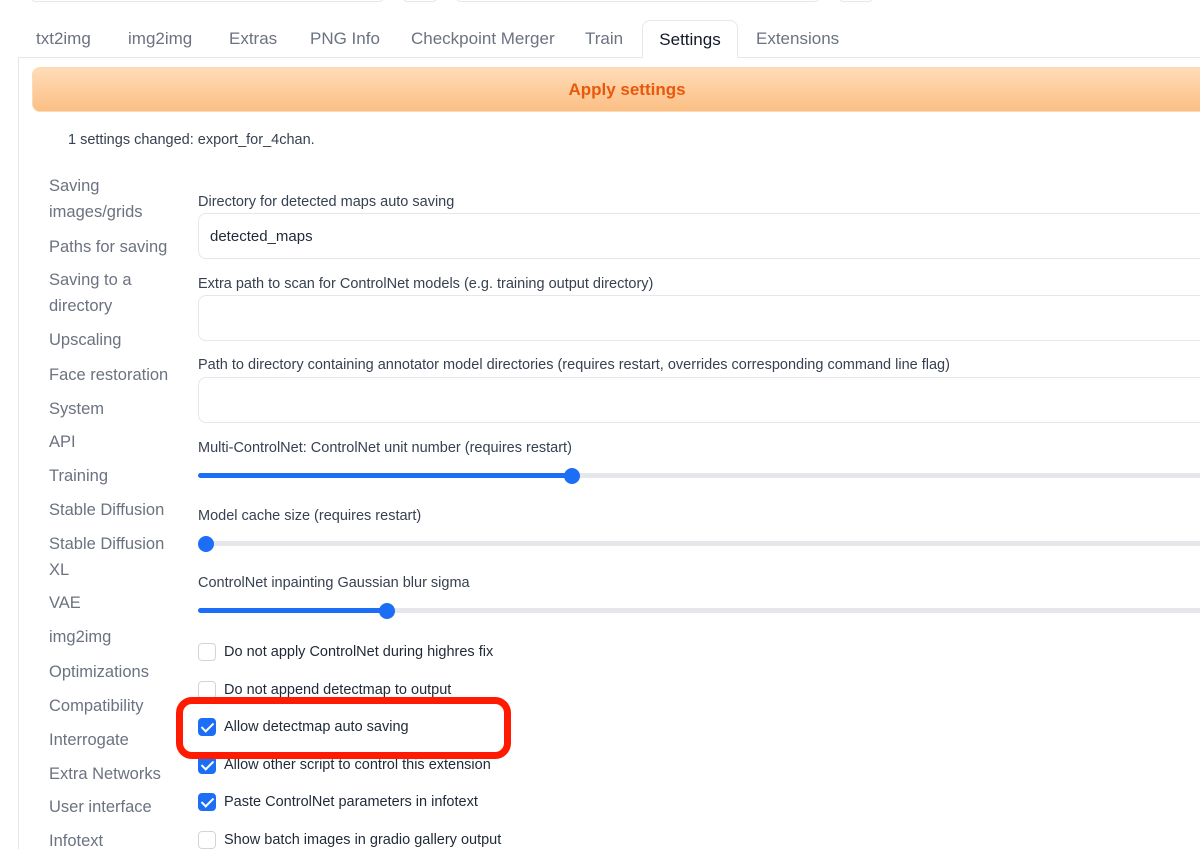 The height and width of the screenshot is (849, 1200). I want to click on settings-changed-note: 1 settings changed: export_for_4chan., so click(191, 140).